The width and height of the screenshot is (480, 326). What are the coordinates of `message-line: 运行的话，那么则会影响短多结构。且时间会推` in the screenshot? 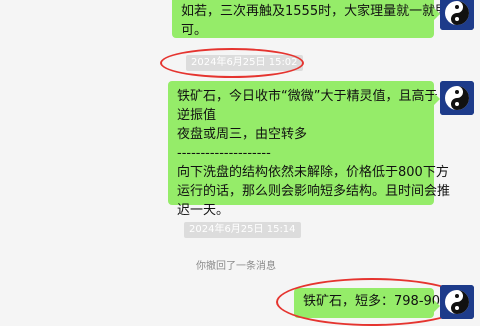 It's located at (314, 191).